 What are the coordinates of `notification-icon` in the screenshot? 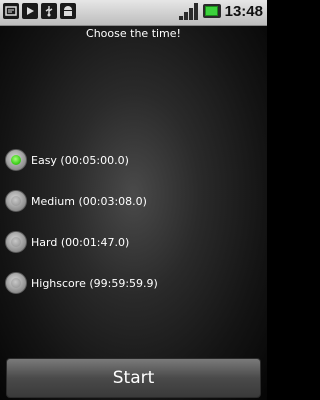 It's located at (11, 11).